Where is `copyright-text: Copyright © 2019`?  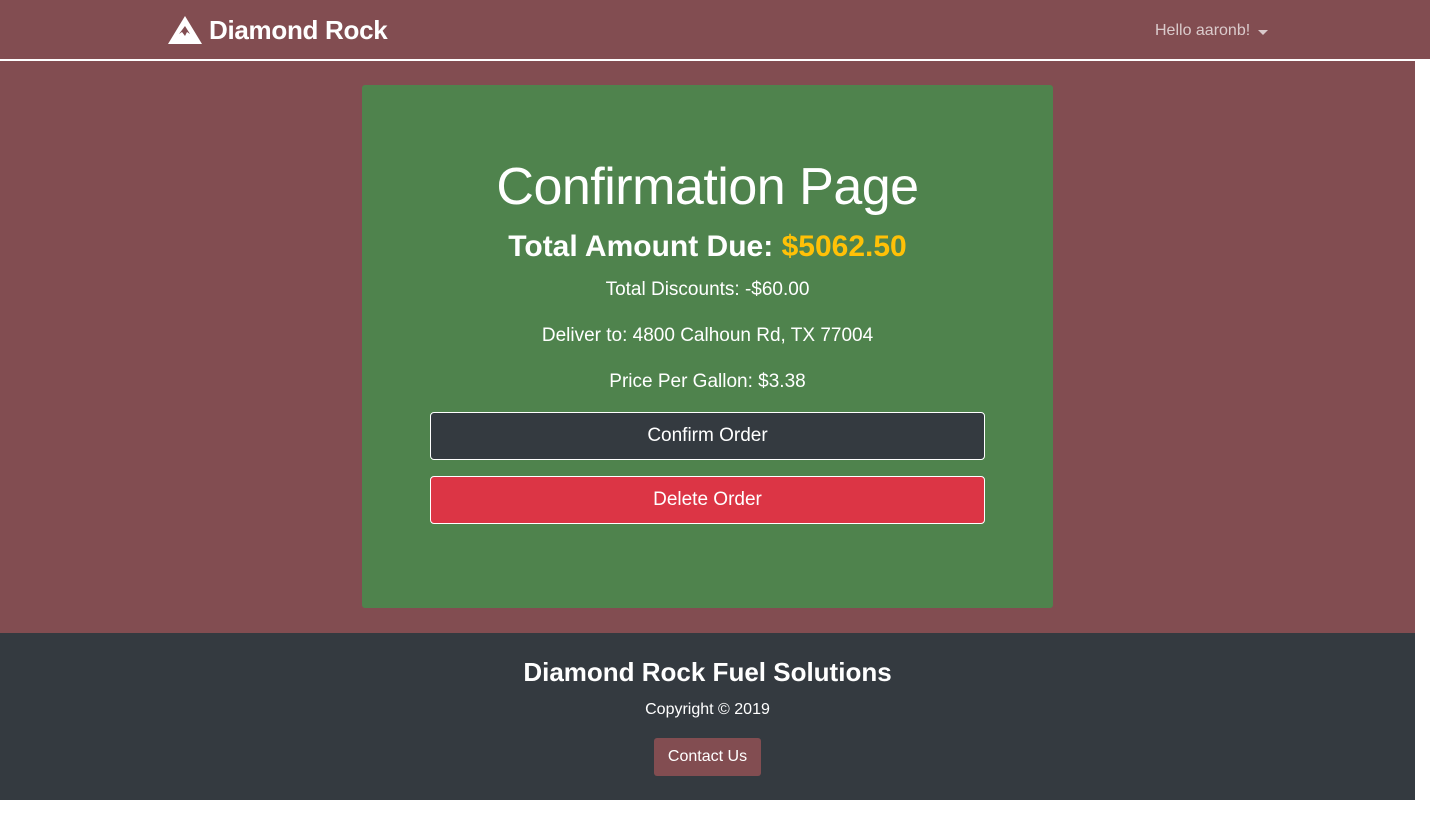
copyright-text: Copyright © 2019 is located at coordinates (707, 709).